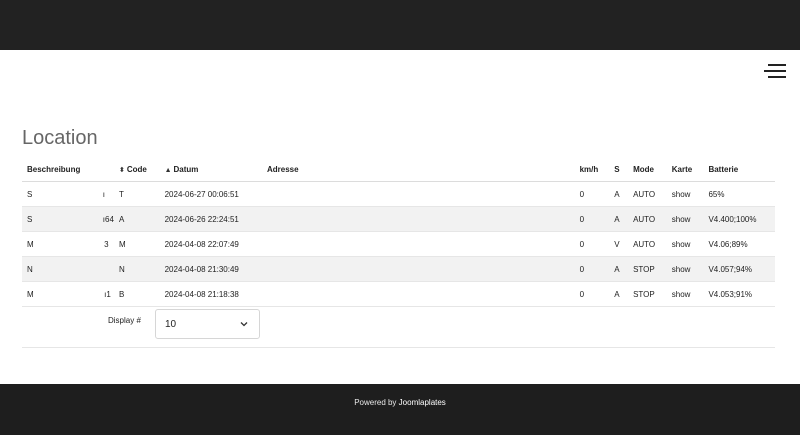 This screenshot has height=435, width=800. I want to click on cell-datum: 2024-04-08 21:30:49, so click(210, 269).